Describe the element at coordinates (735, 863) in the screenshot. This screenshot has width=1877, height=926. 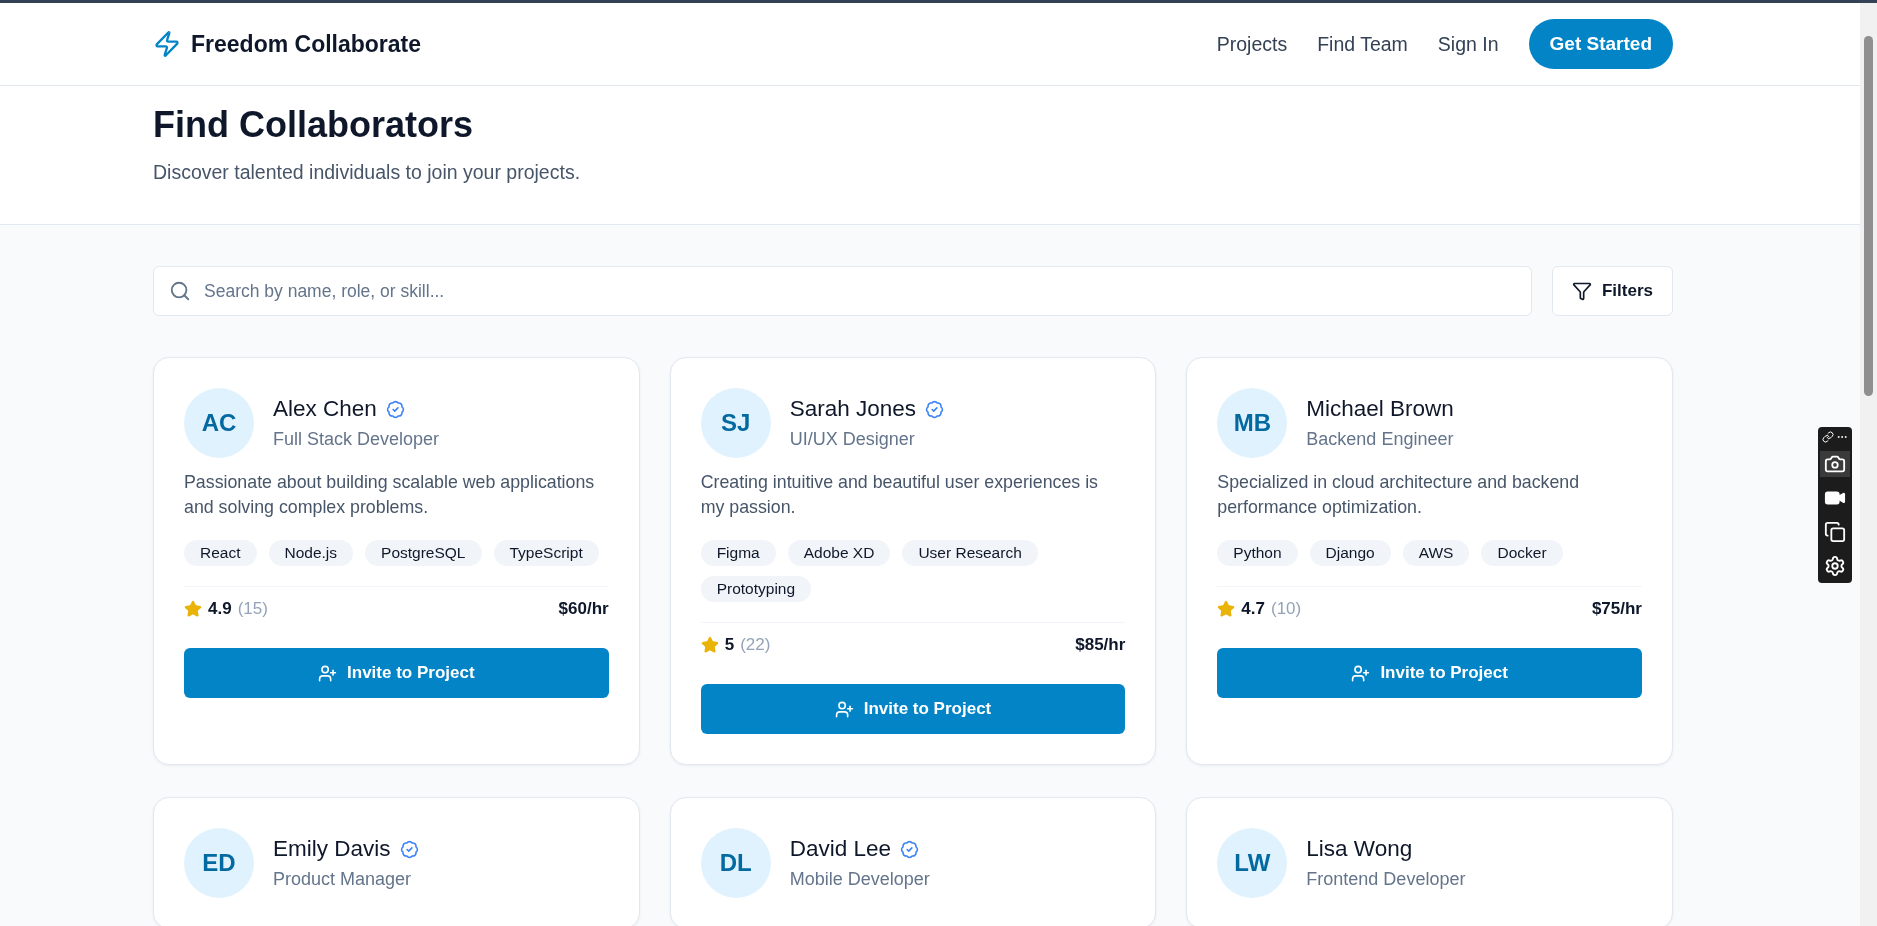
I see `avatar: DL` at that location.